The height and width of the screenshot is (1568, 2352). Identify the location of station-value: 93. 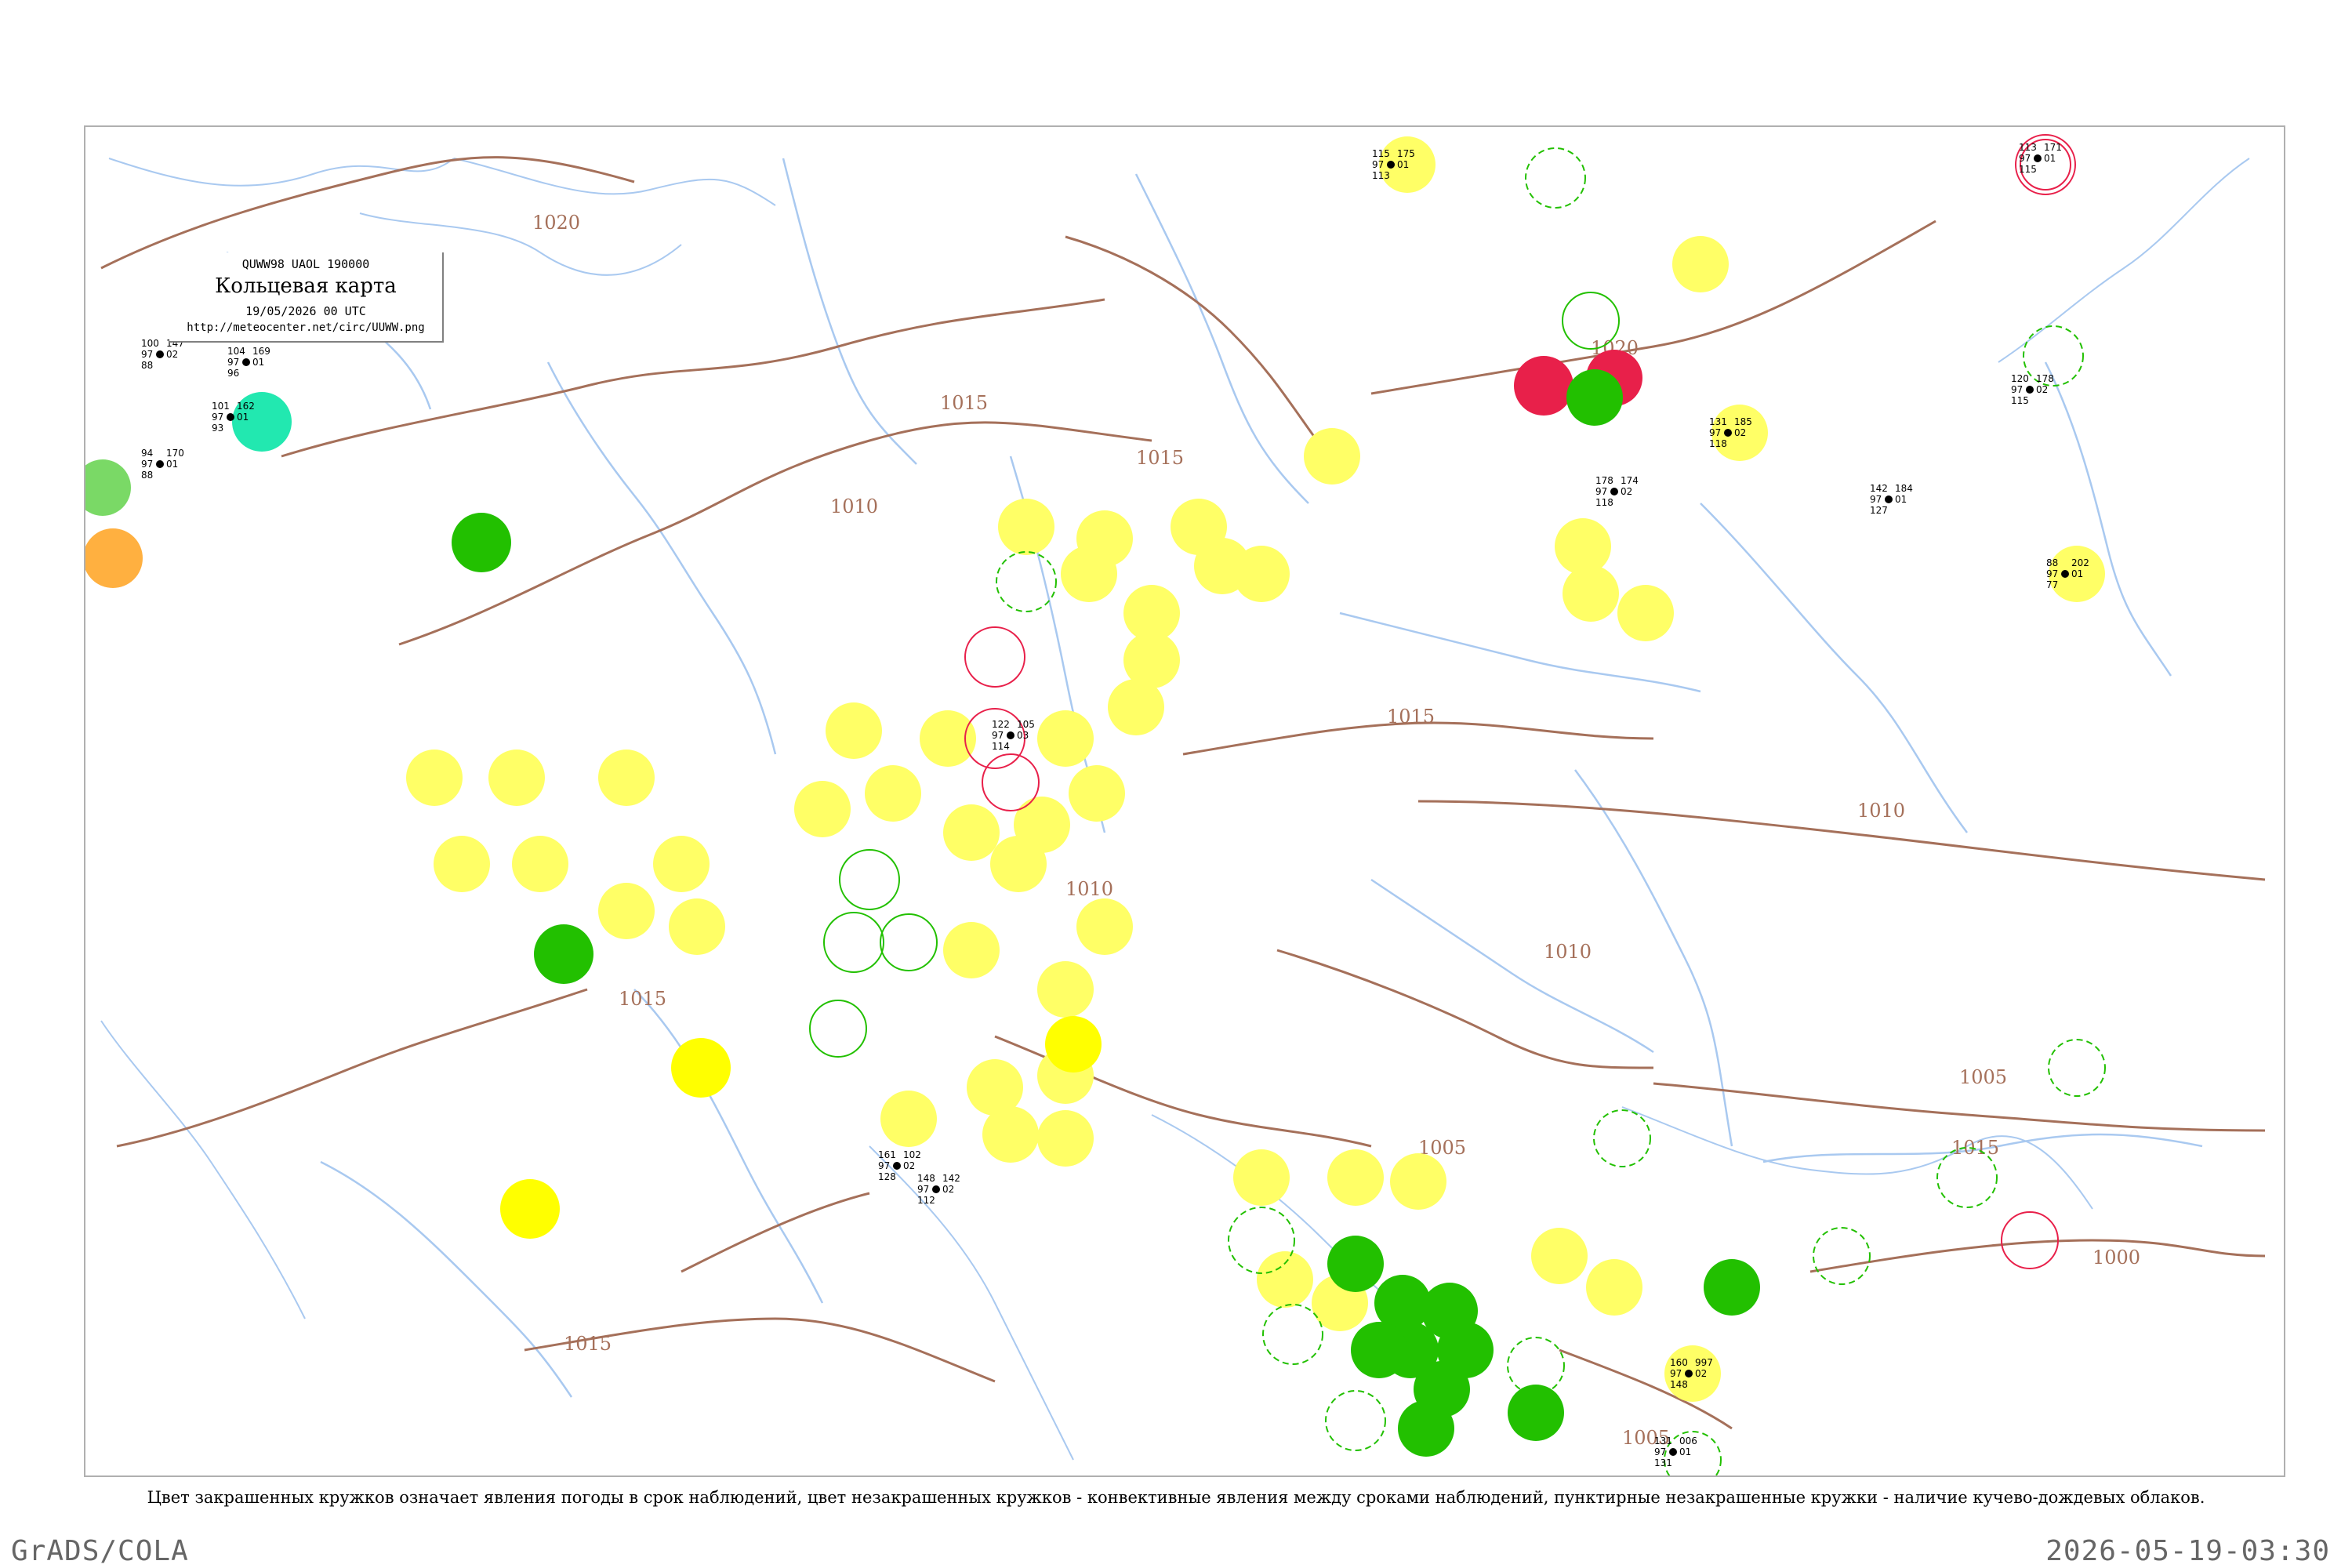
(218, 429).